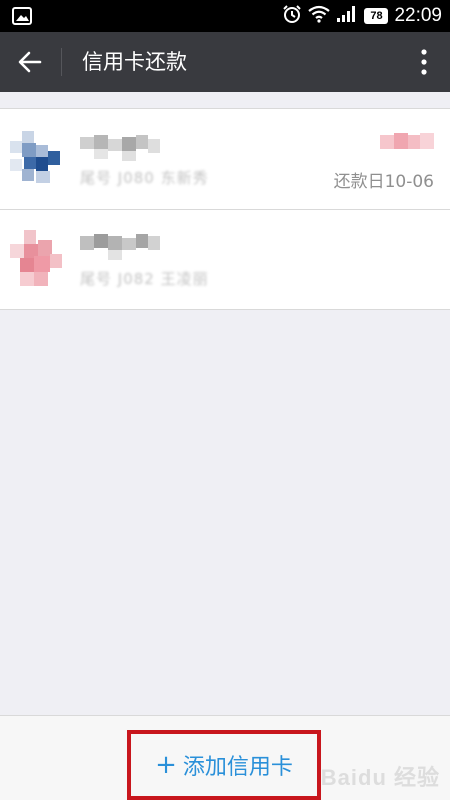  Describe the element at coordinates (376, 16) in the screenshot. I see `battery-indicator: 78` at that location.